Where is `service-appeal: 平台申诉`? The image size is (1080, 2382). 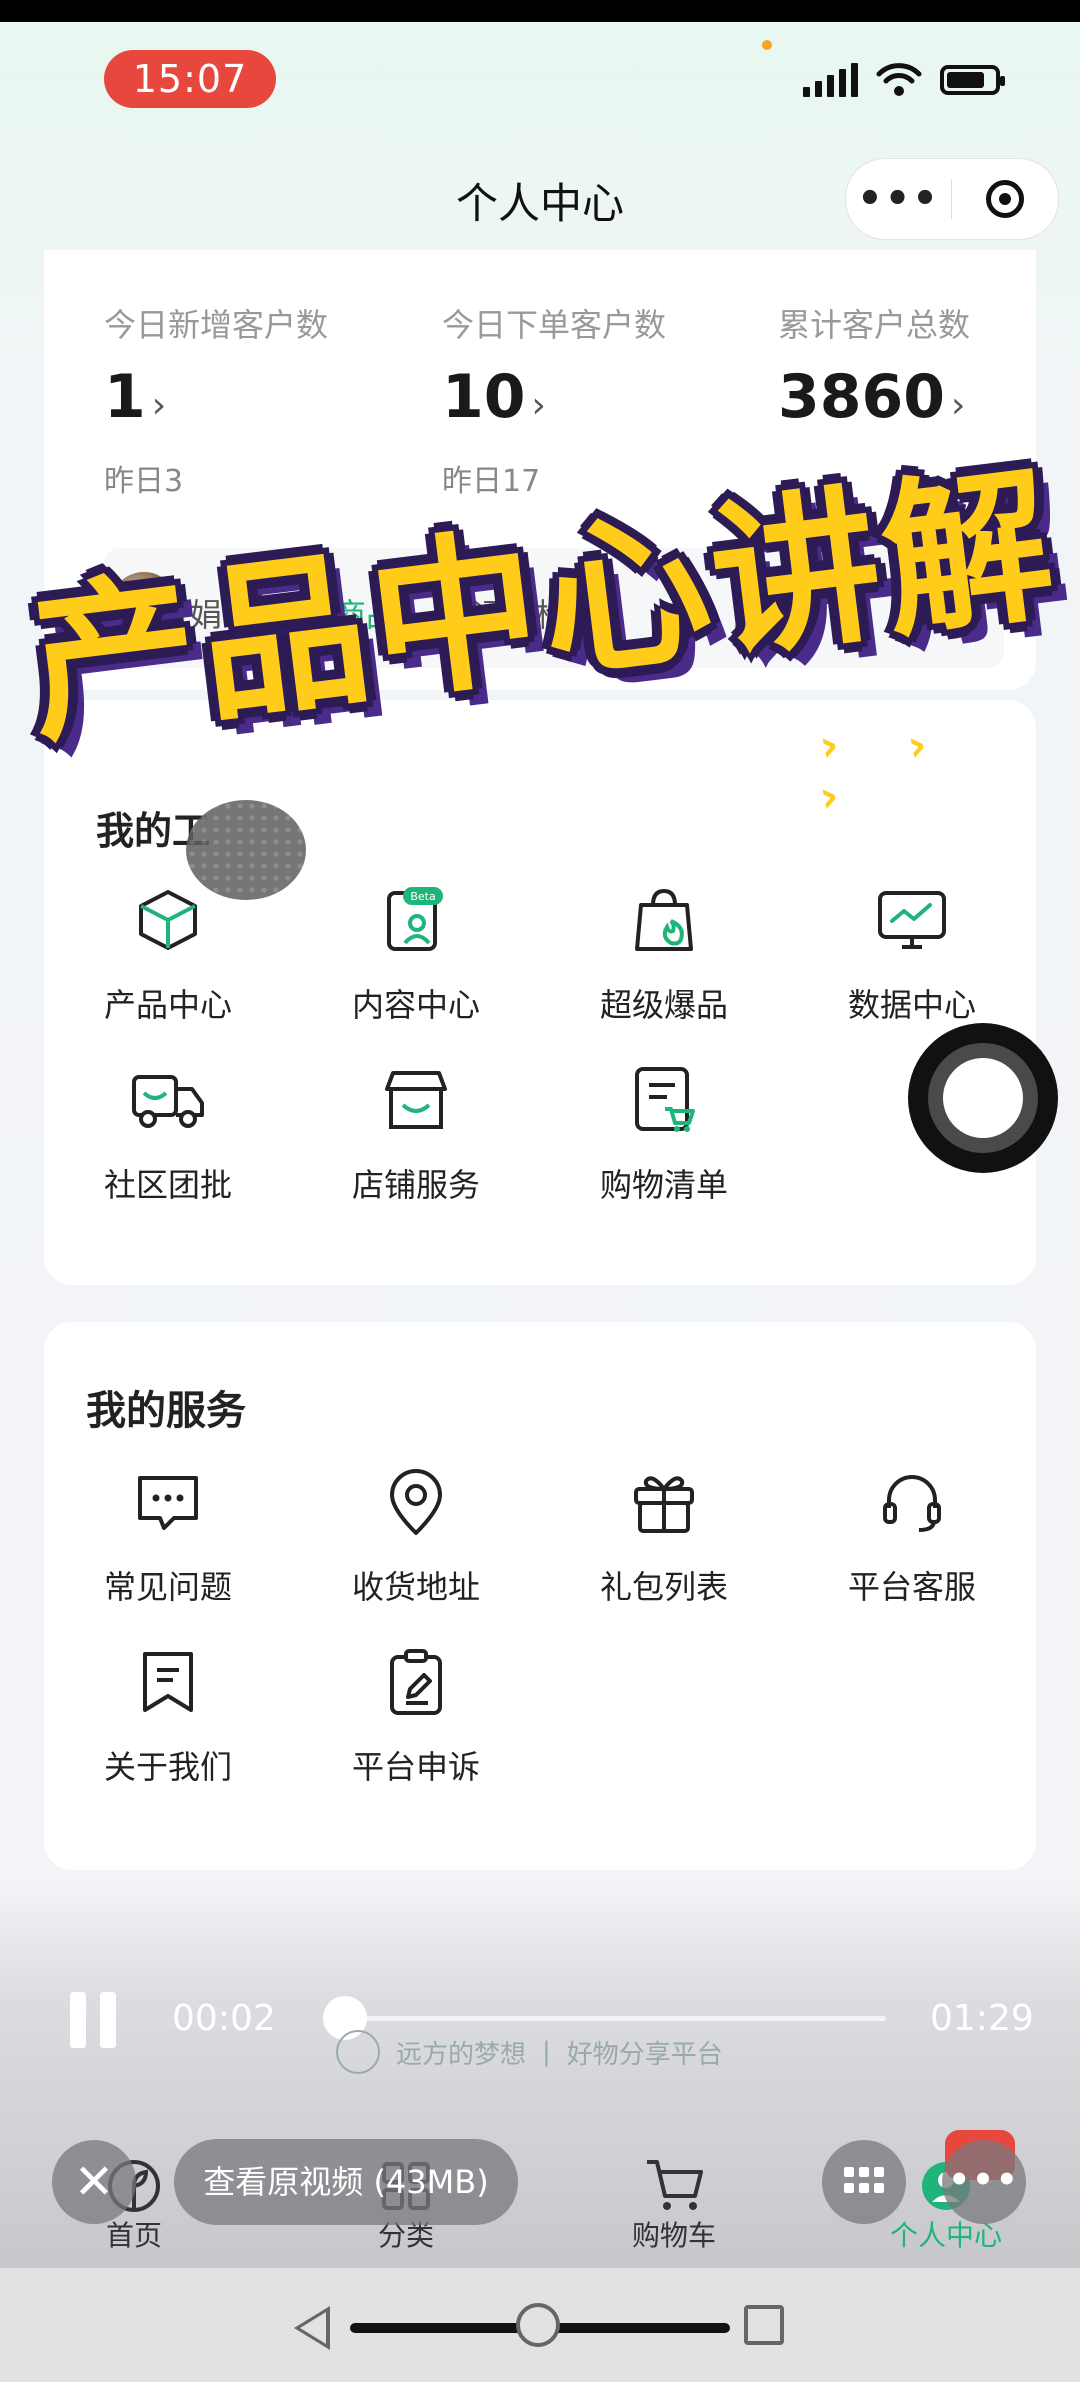 service-appeal: 平台申诉 is located at coordinates (416, 1715).